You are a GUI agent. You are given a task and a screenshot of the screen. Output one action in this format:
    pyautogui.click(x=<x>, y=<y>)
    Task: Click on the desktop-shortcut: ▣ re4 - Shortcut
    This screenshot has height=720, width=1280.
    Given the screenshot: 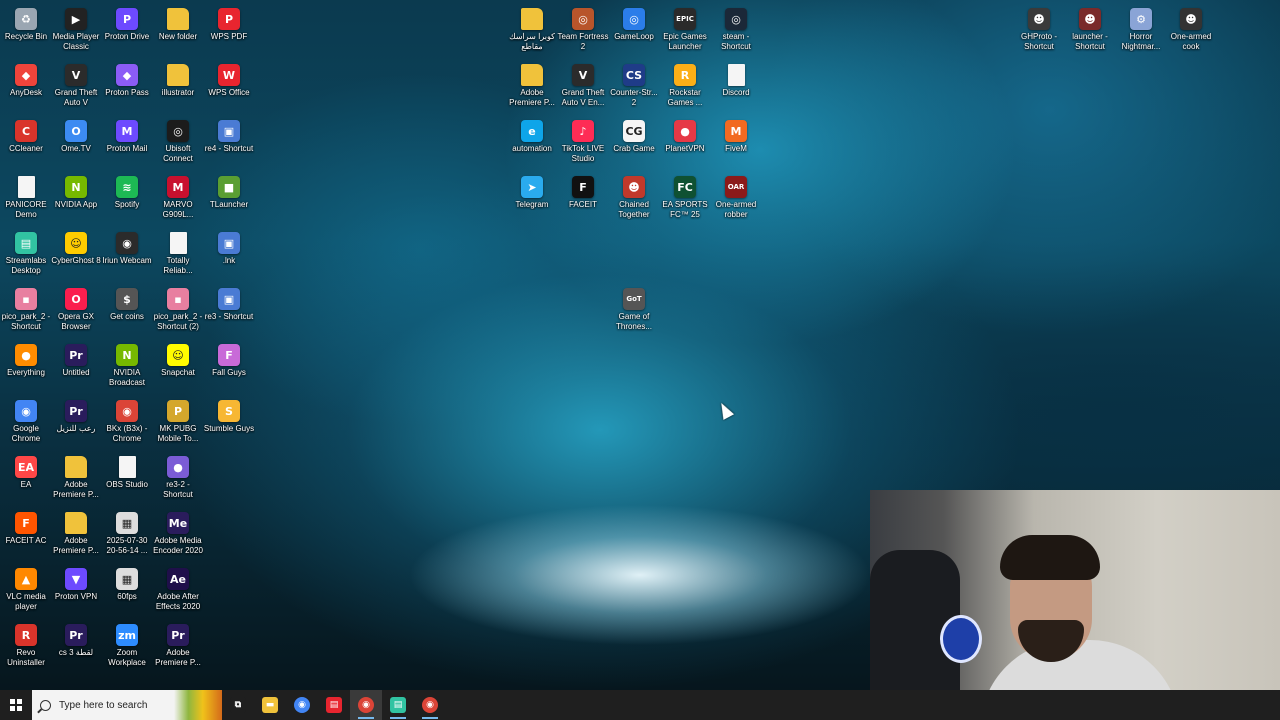 What is the action you would take?
    pyautogui.click(x=229, y=143)
    